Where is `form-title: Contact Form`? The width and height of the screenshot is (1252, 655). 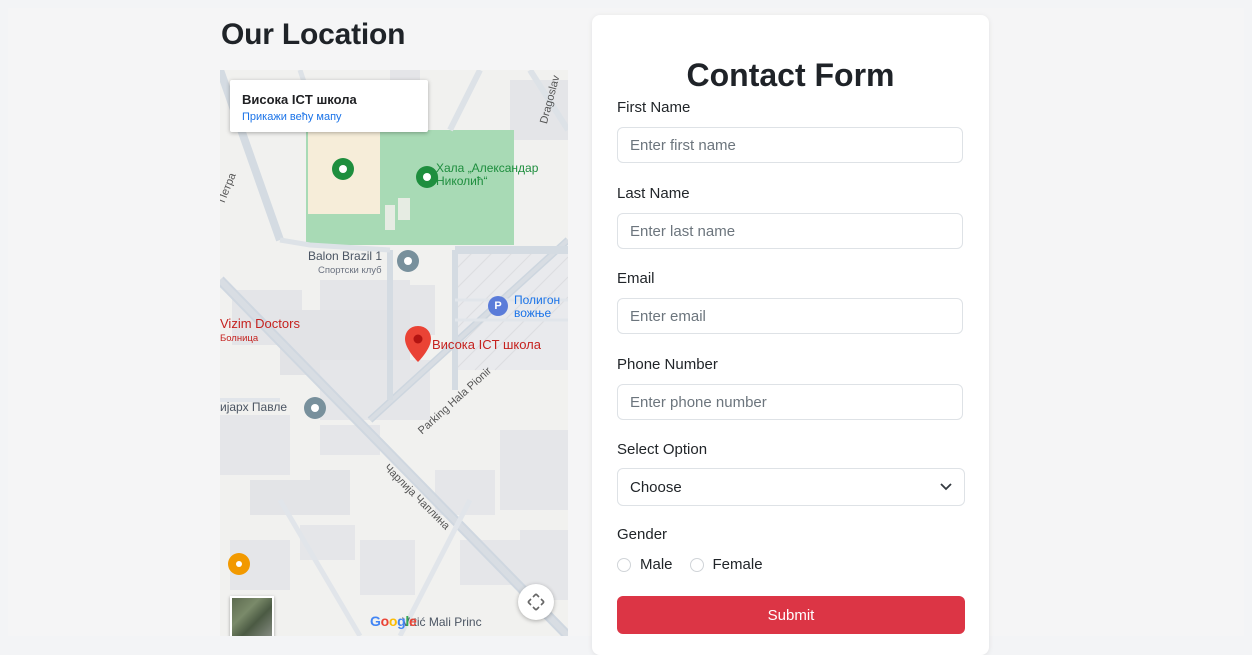
form-title: Contact Form is located at coordinates (790, 75).